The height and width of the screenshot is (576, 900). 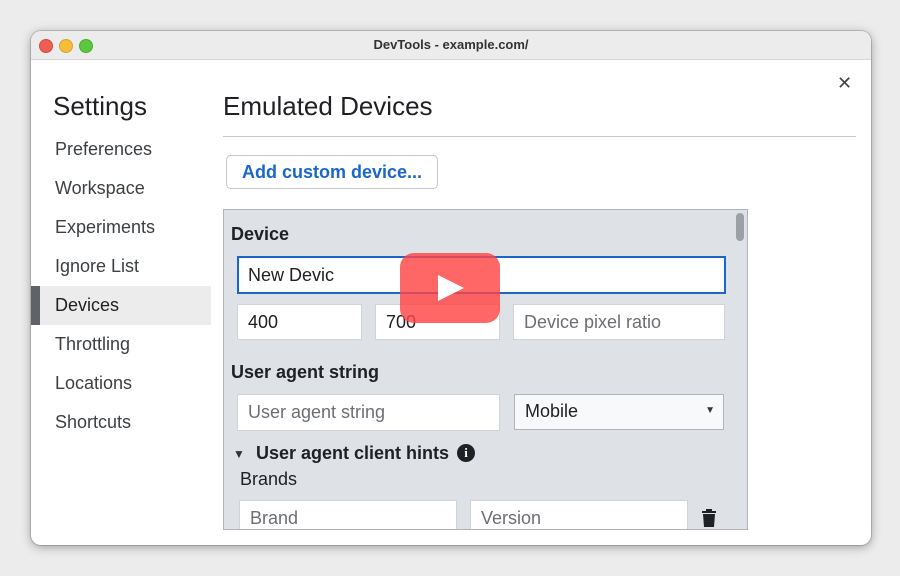 I want to click on play-icon, so click(x=451, y=288).